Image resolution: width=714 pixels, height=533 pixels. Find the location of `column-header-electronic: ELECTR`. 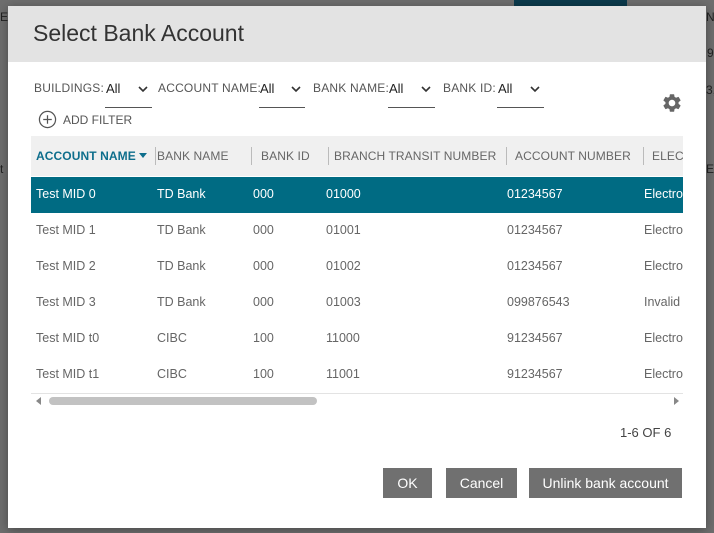

column-header-electronic: ELECTR is located at coordinates (665, 156).